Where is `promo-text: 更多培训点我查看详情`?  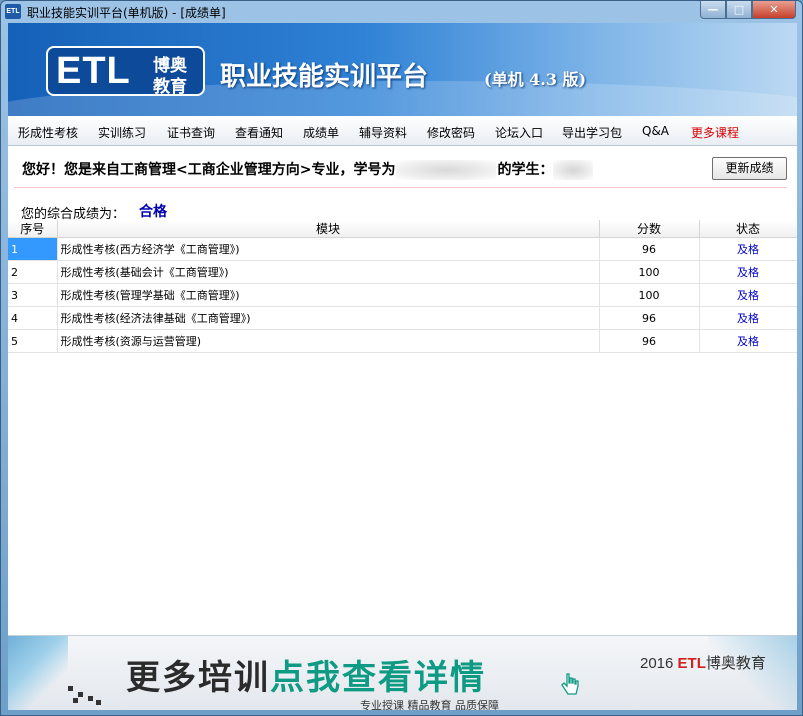
promo-text: 更多培训点我查看详情 is located at coordinates (306, 674).